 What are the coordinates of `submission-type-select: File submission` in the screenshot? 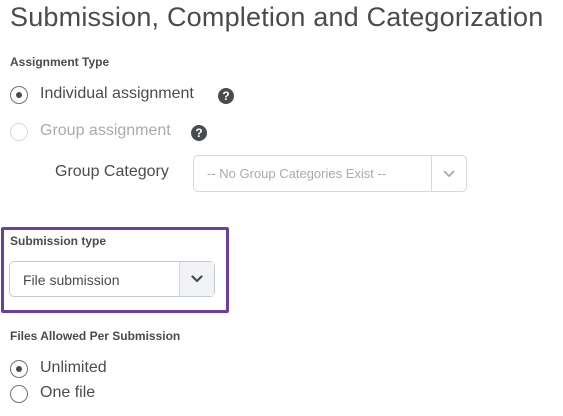 It's located at (112, 279).